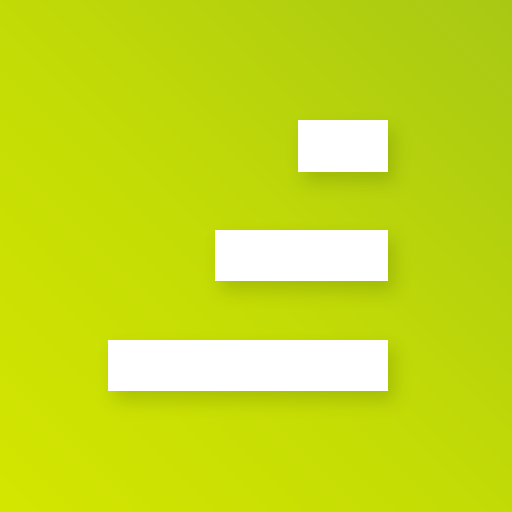 This screenshot has height=512, width=512. Describe the element at coordinates (343, 146) in the screenshot. I see `short-bar-icon` at that location.